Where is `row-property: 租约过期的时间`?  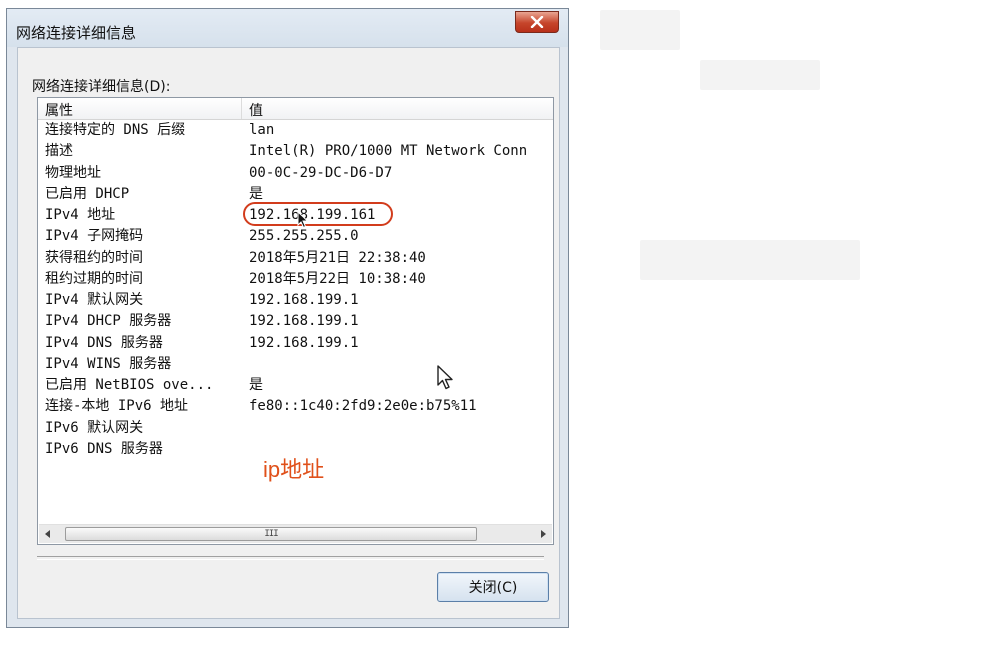
row-property: 租约过期的时间 is located at coordinates (94, 278).